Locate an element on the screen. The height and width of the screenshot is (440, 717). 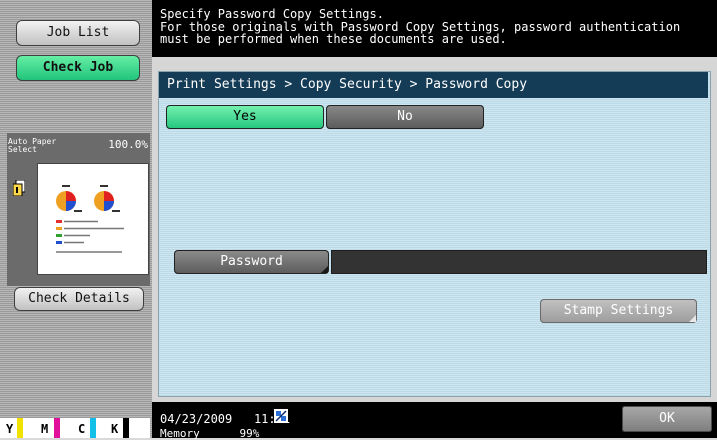
job-list-button: Job List is located at coordinates (78, 33).